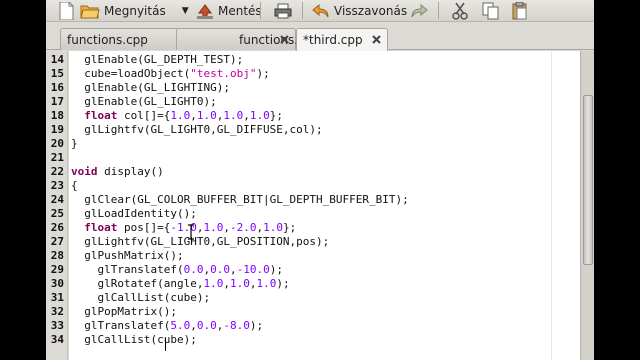  Describe the element at coordinates (57, 311) in the screenshot. I see `line-number: 32` at that location.